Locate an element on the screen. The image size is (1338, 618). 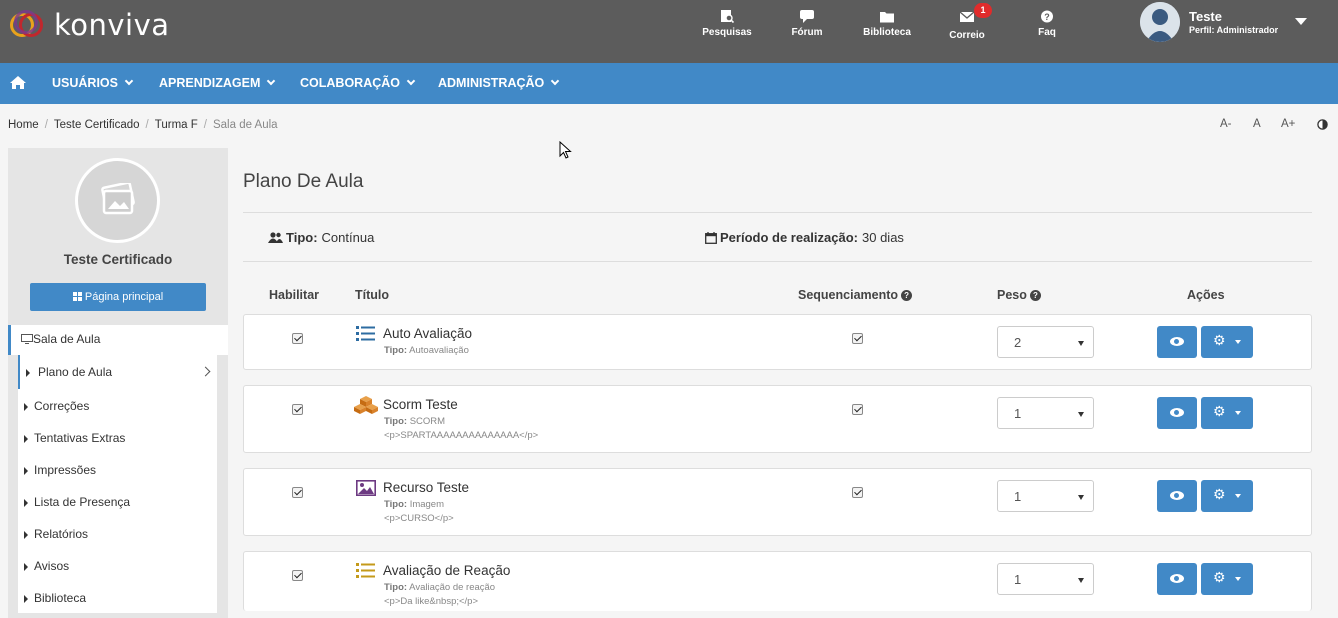
avatar is located at coordinates (1160, 22).